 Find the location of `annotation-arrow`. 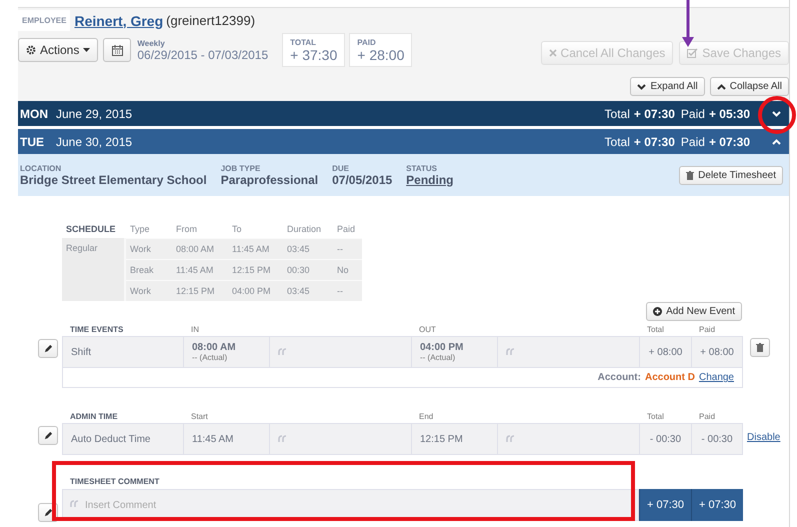

annotation-arrow is located at coordinates (688, 23).